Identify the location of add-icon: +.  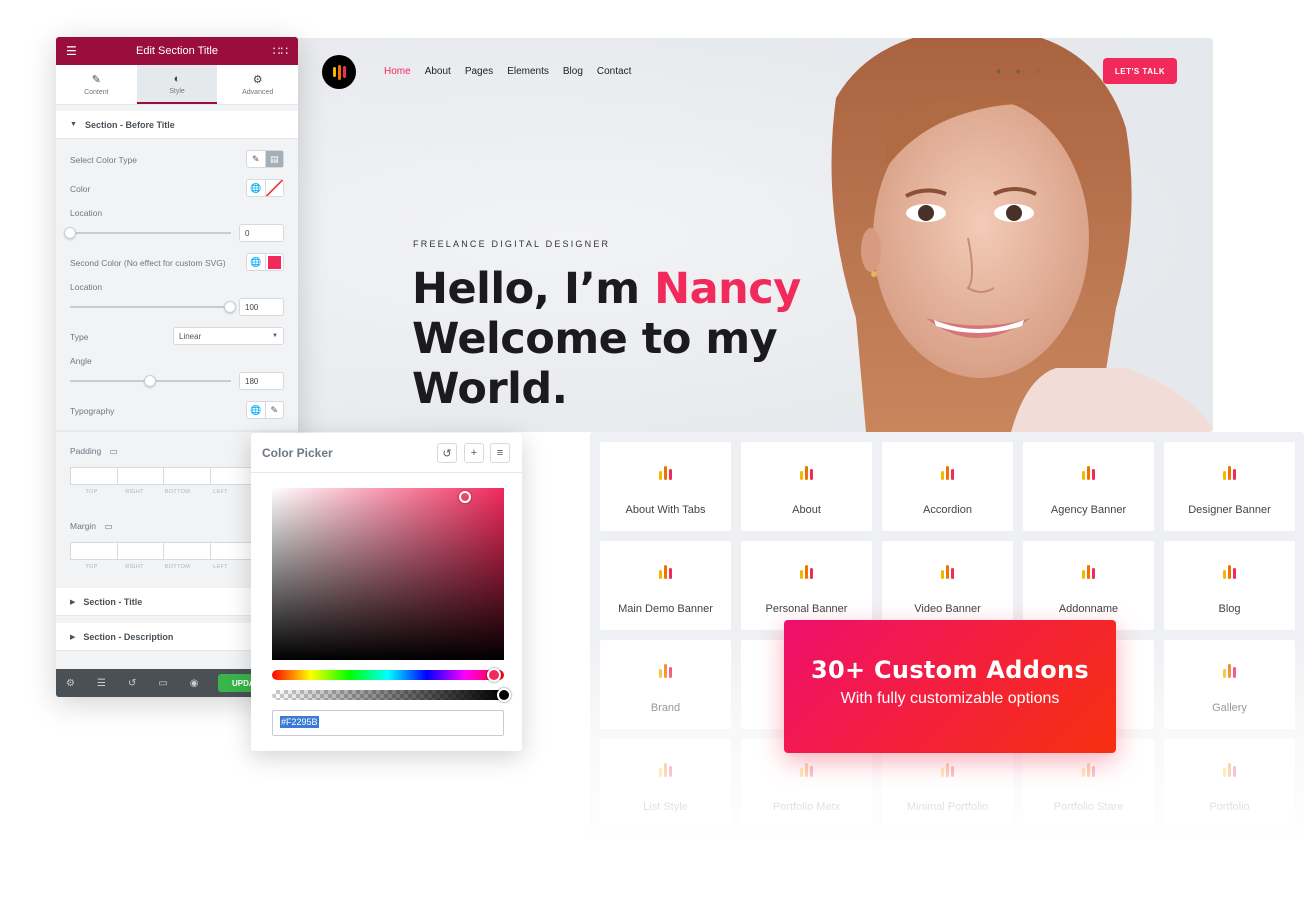
(474, 453).